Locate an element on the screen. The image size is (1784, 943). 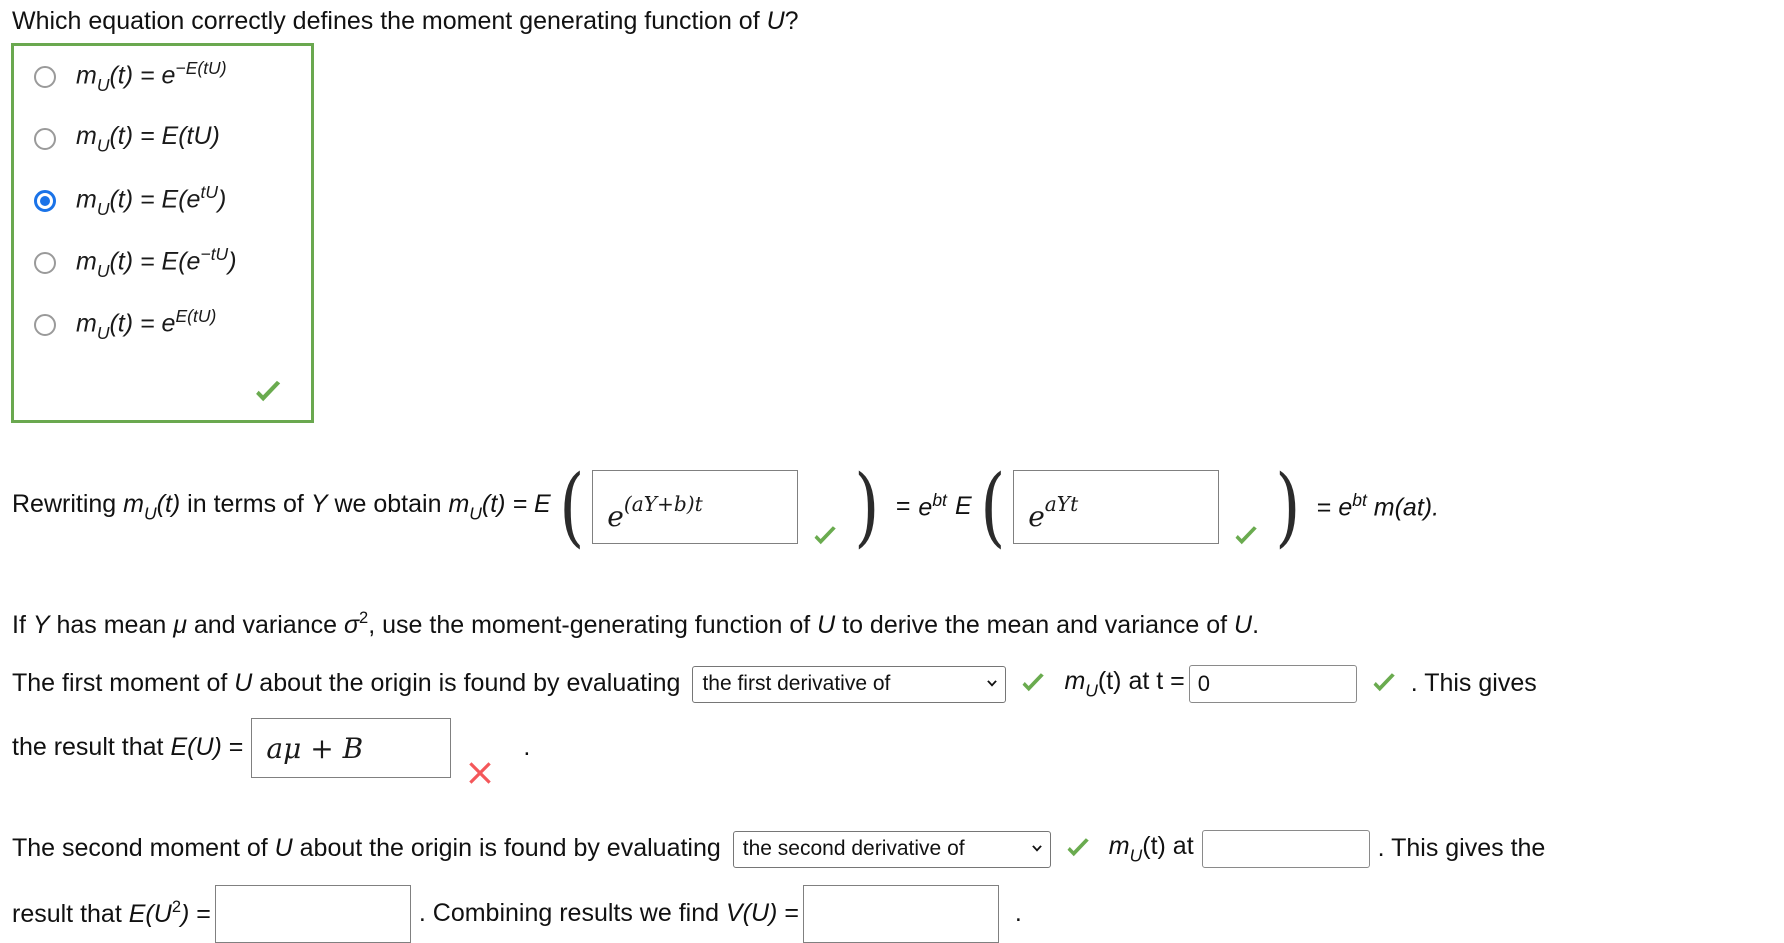
option-3-sup: tU is located at coordinates (209, 192).